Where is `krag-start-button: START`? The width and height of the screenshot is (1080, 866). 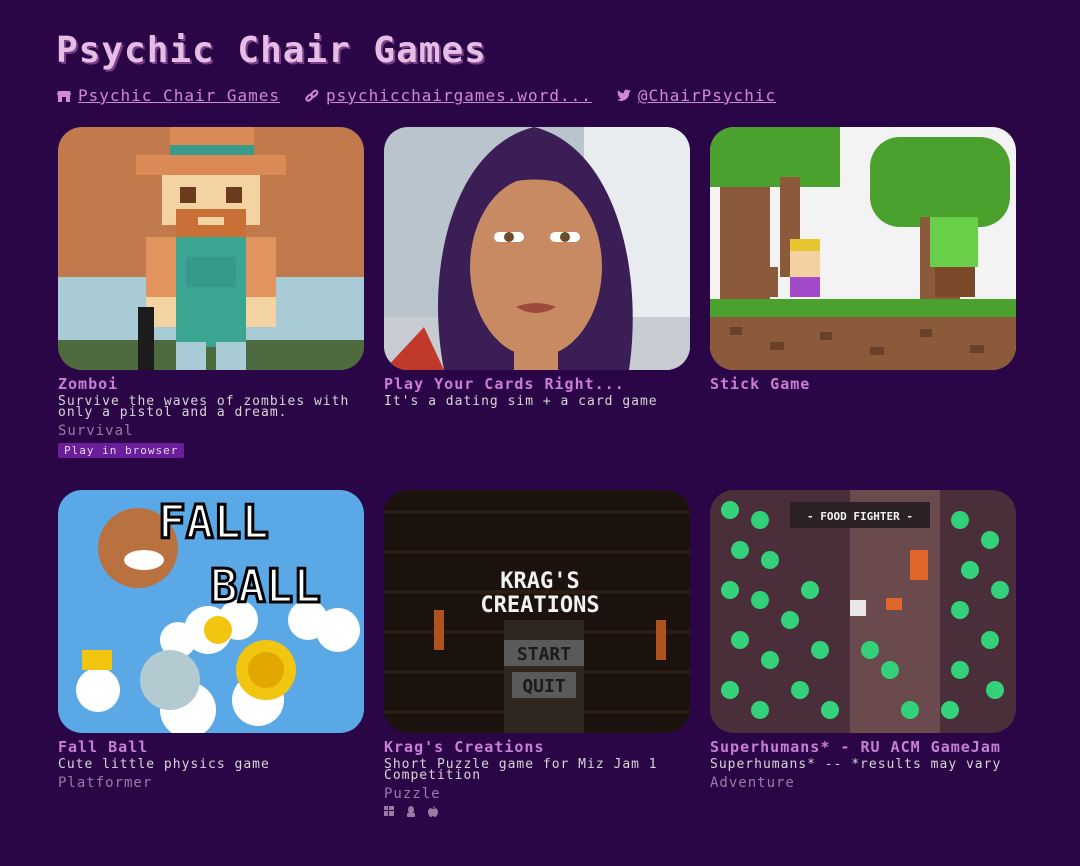 krag-start-button: START is located at coordinates (544, 654).